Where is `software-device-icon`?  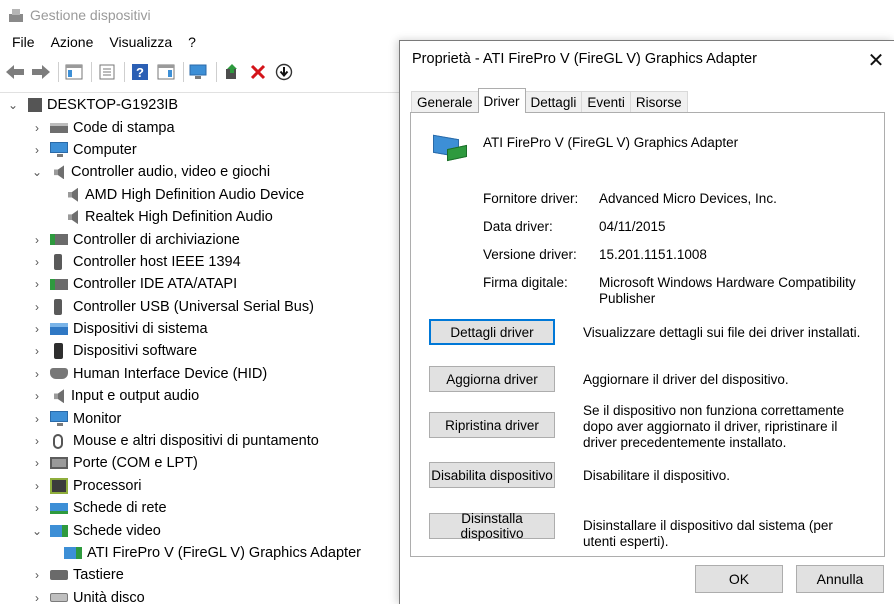 software-device-icon is located at coordinates (58, 351).